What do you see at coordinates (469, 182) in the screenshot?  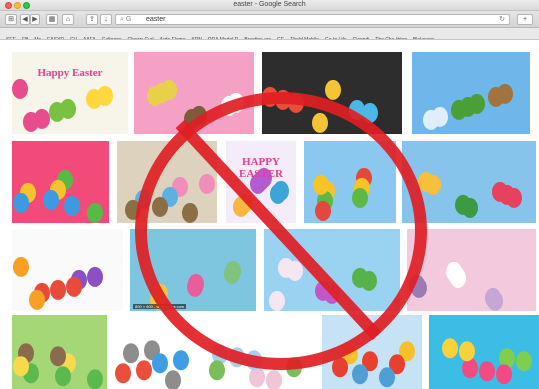 I see `image-result-eggs-row-grass` at bounding box center [469, 182].